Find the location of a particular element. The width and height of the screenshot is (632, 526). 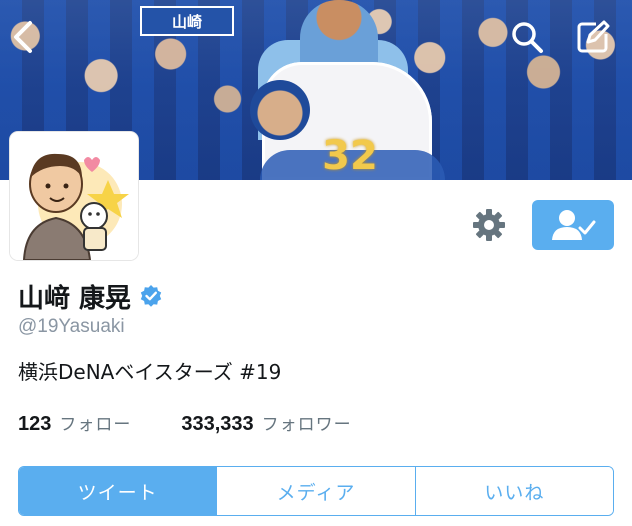

follow-stats: 123 フォロー 333,333 フォロワー is located at coordinates (185, 423).